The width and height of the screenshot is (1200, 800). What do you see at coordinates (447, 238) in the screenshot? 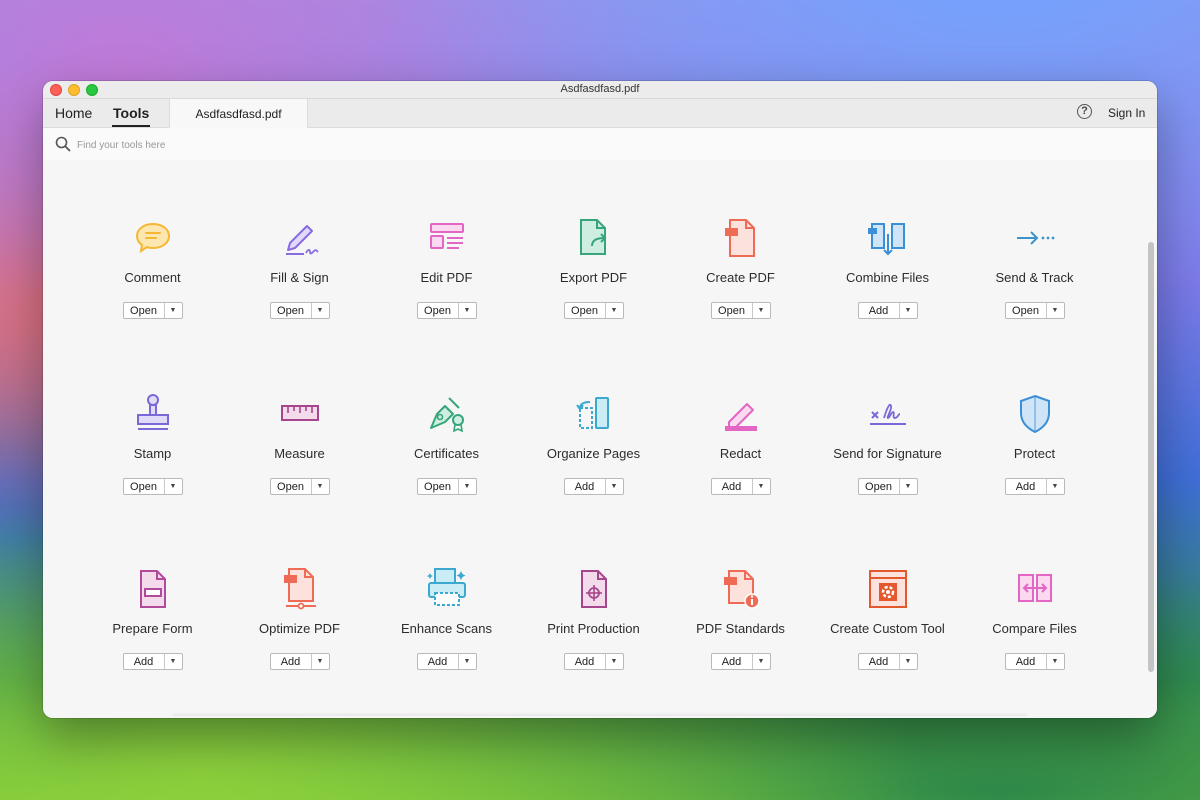
I see `edit-pdf-icon` at bounding box center [447, 238].